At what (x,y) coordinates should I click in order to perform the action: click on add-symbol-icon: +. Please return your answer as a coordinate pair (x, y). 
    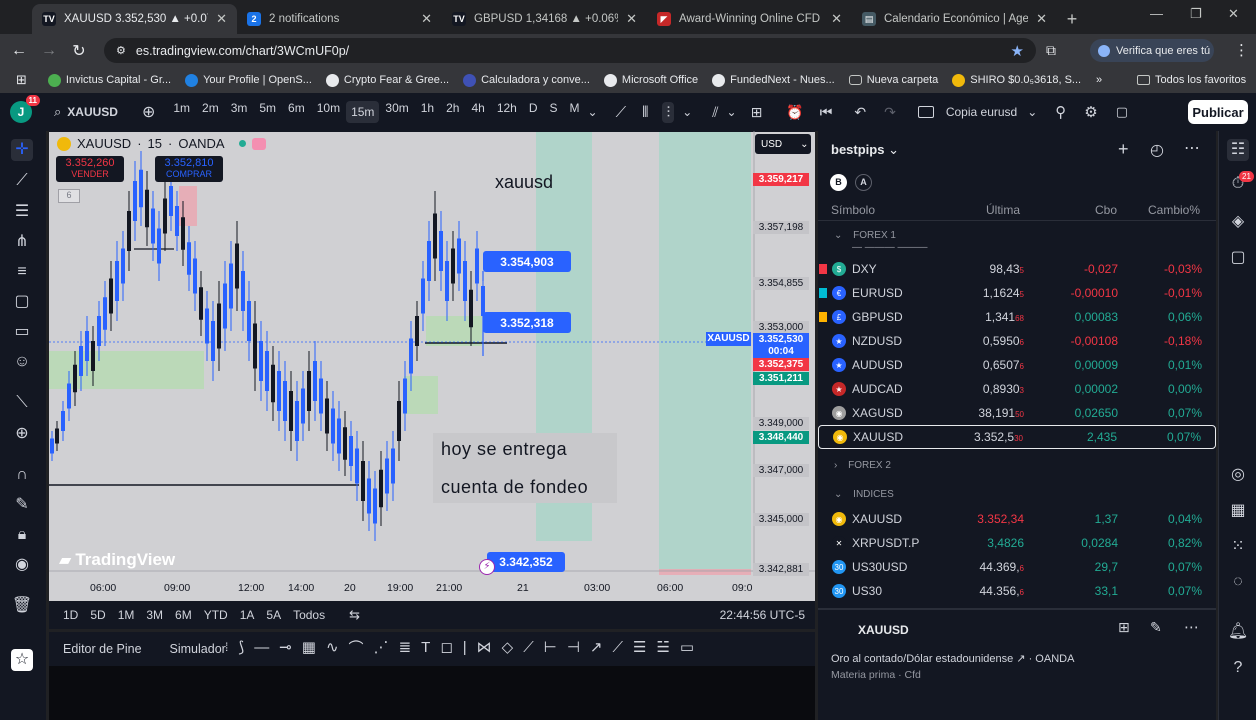
    Looking at the image, I should click on (1123, 149).